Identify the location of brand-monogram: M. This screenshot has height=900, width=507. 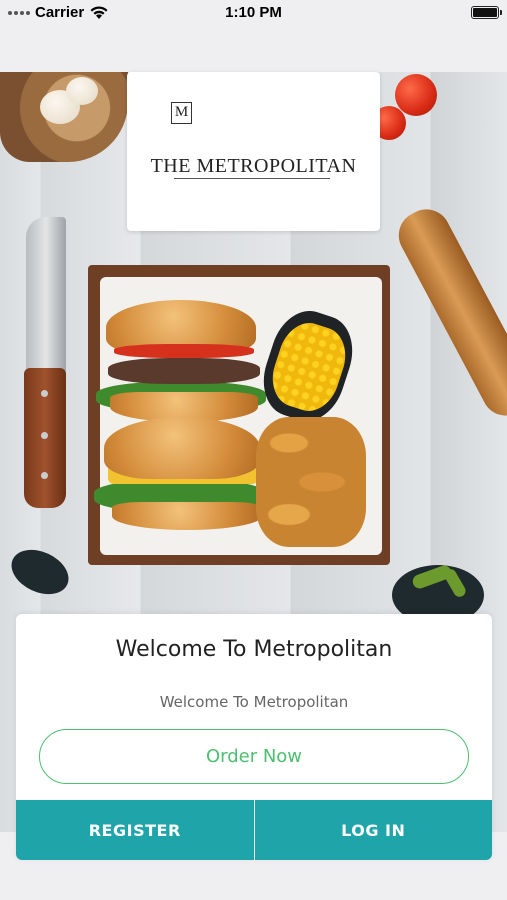
(181, 113).